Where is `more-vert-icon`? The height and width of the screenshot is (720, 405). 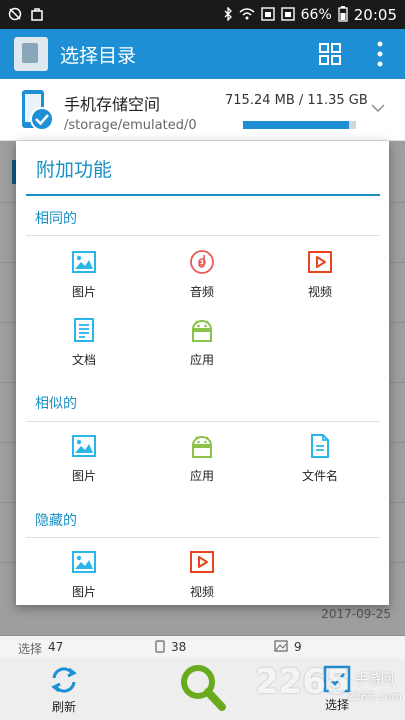 more-vert-icon is located at coordinates (380, 54).